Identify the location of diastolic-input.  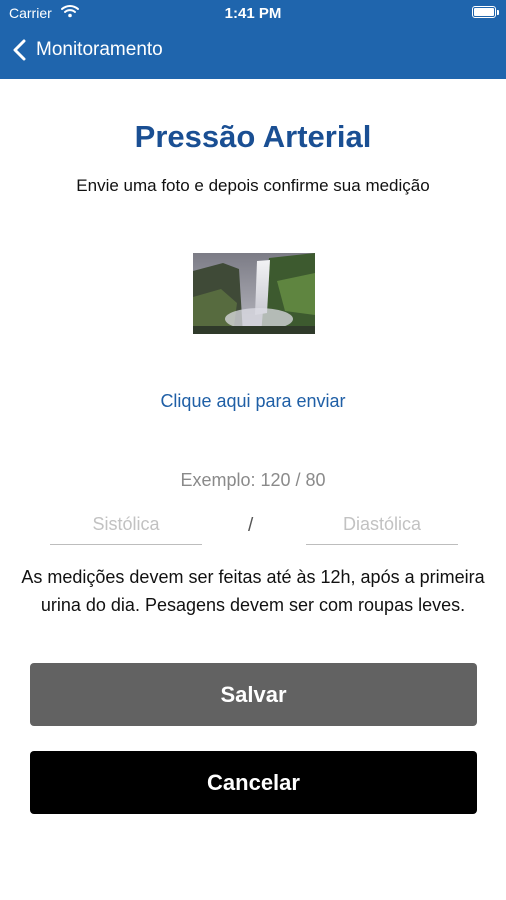
(382, 525).